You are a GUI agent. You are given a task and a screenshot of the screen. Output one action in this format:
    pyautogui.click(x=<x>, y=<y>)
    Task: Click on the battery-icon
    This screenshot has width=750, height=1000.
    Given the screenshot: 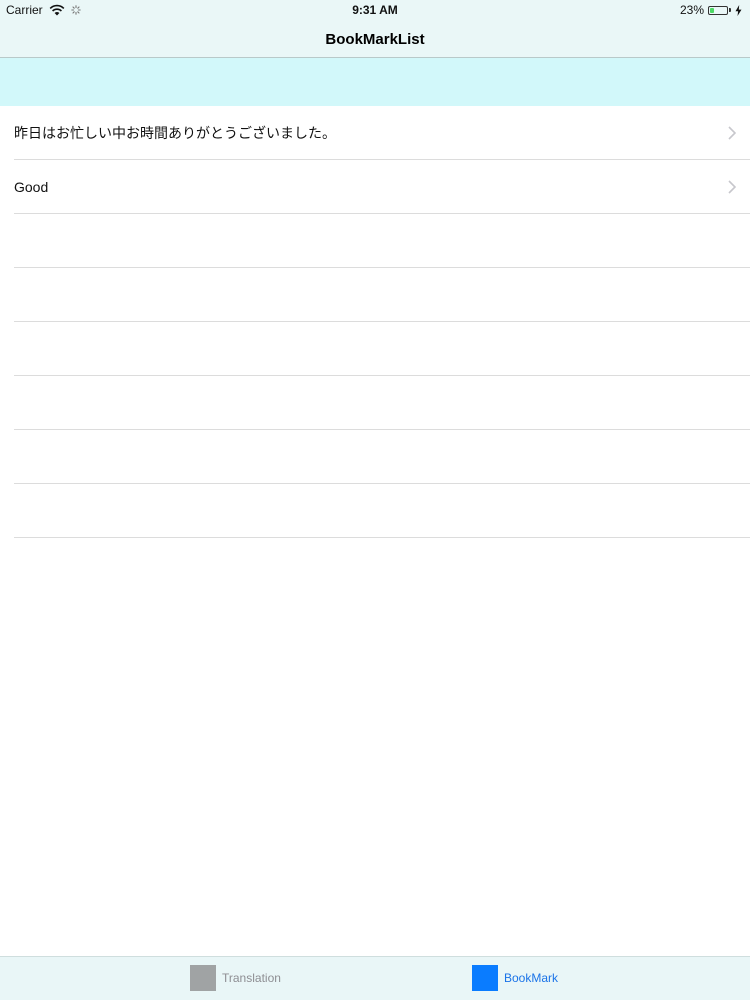 What is the action you would take?
    pyautogui.click(x=719, y=10)
    